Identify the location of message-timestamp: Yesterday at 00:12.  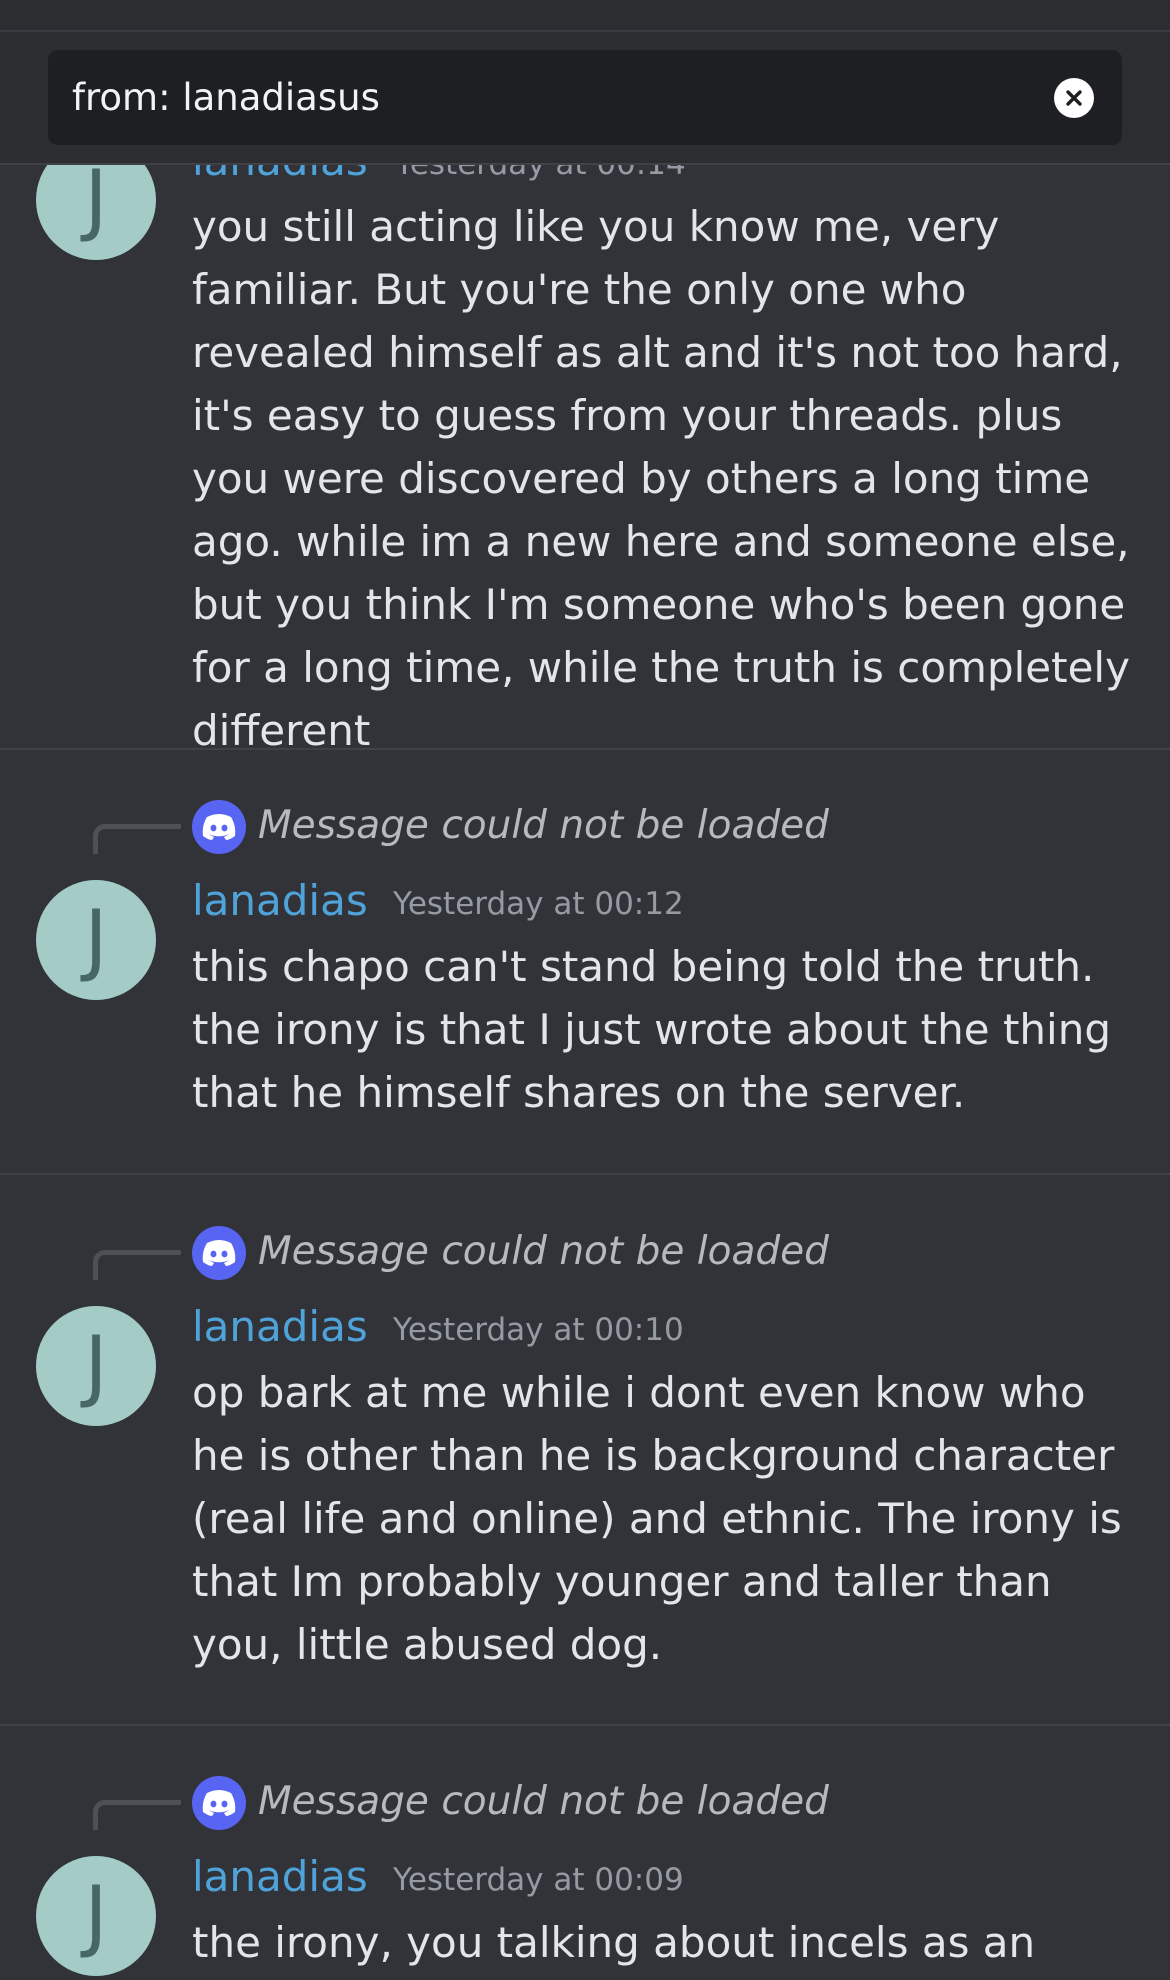
(538, 904).